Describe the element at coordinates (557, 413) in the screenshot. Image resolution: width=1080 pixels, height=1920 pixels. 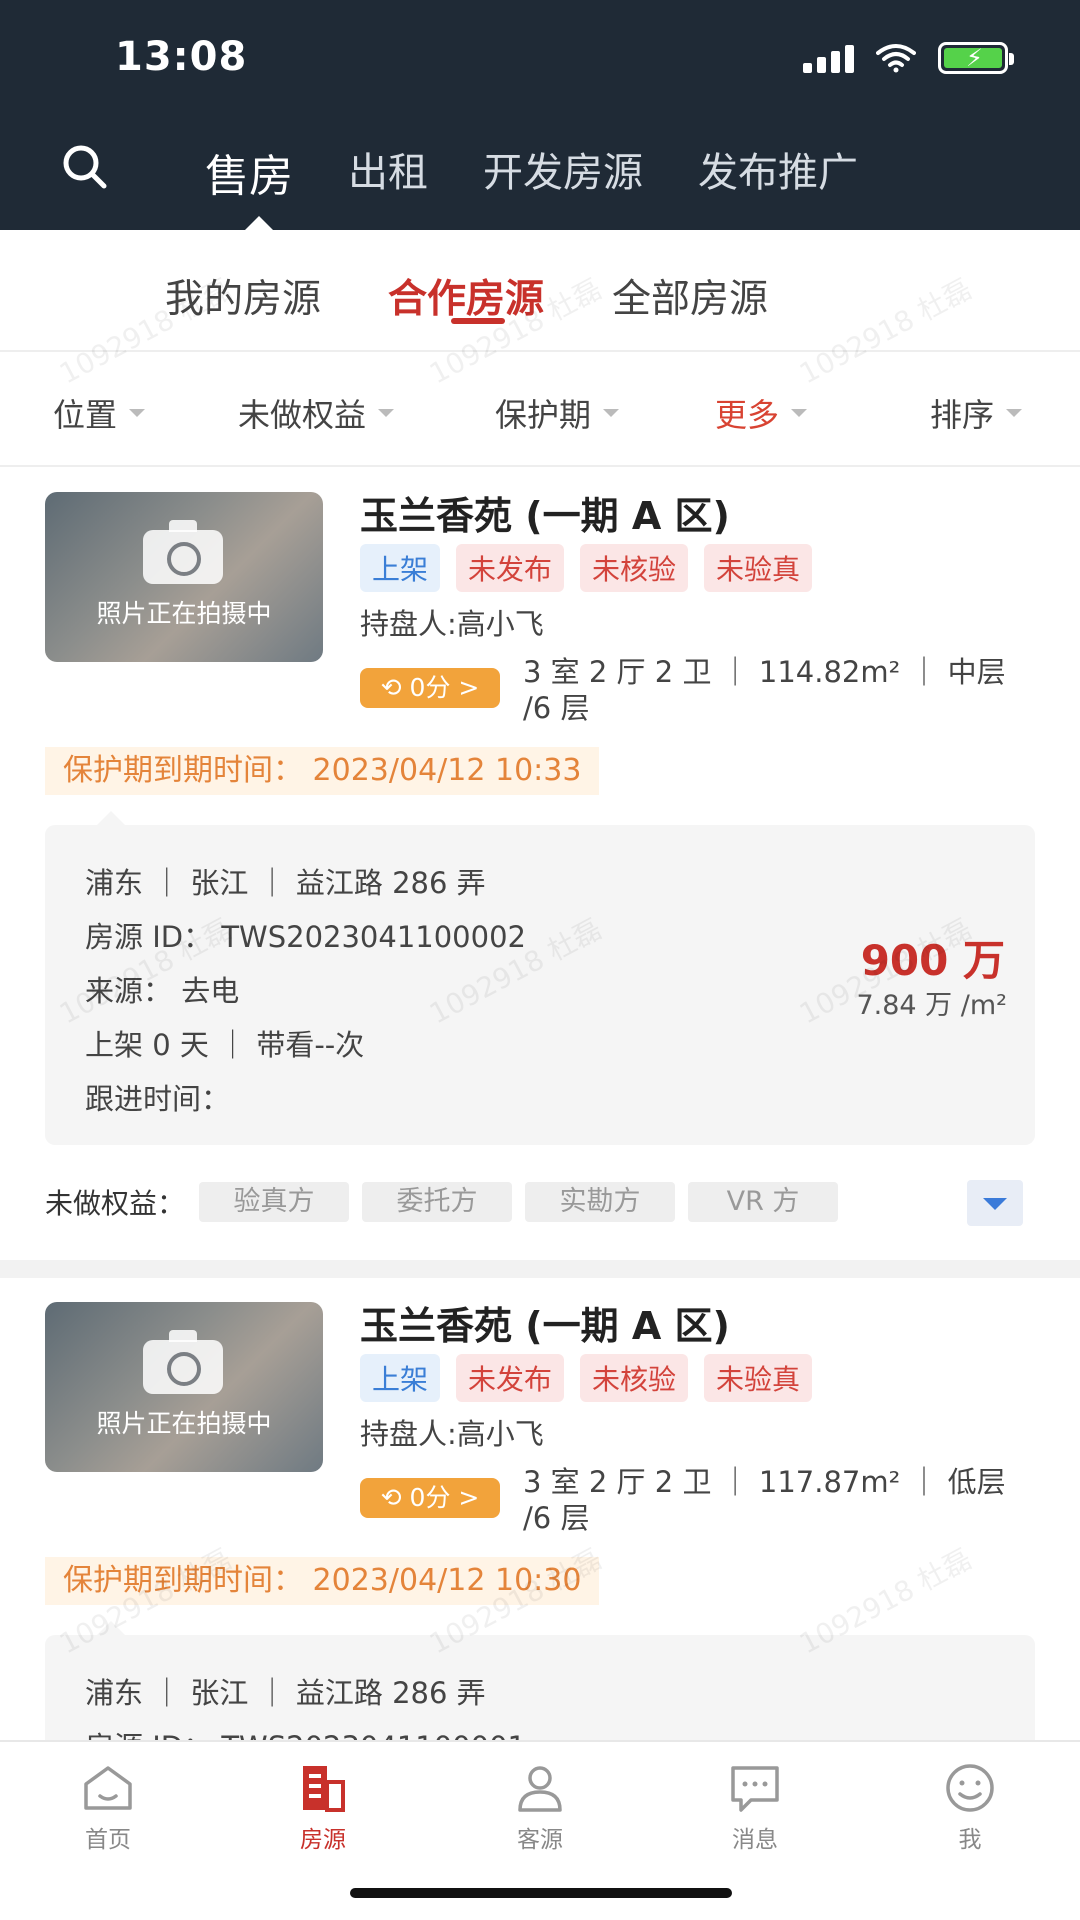
I see `filter-protection: 保护期` at that location.